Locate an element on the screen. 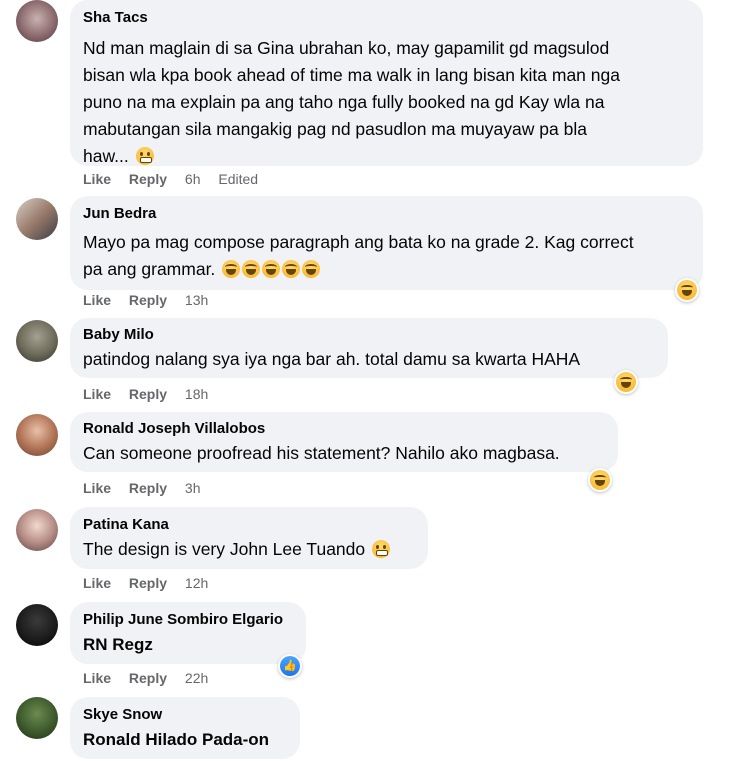  comment-text: Ronald Hilado Pada-on is located at coordinates (176, 739).